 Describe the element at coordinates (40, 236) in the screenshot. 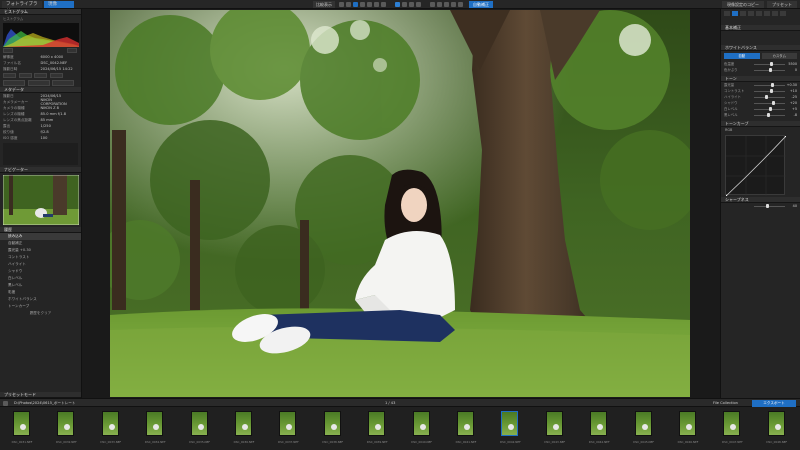

I see `history-item: 読み込み` at that location.